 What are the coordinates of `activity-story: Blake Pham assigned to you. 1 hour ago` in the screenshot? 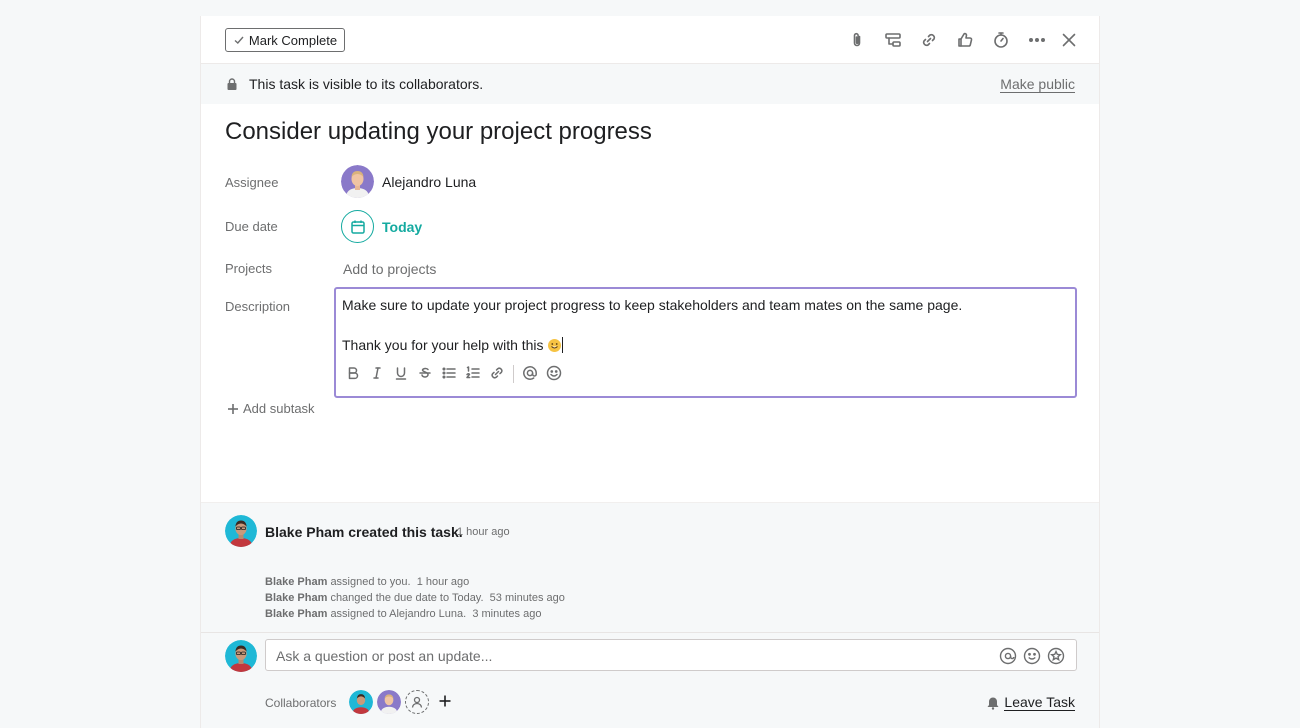 It's located at (367, 582).